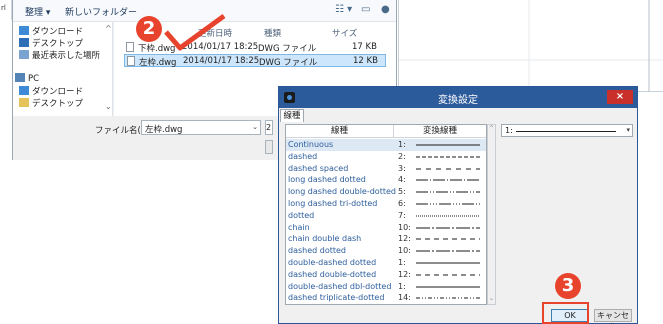  What do you see at coordinates (365, 9) in the screenshot?
I see `preview-pane-icon: ▭` at bounding box center [365, 9].